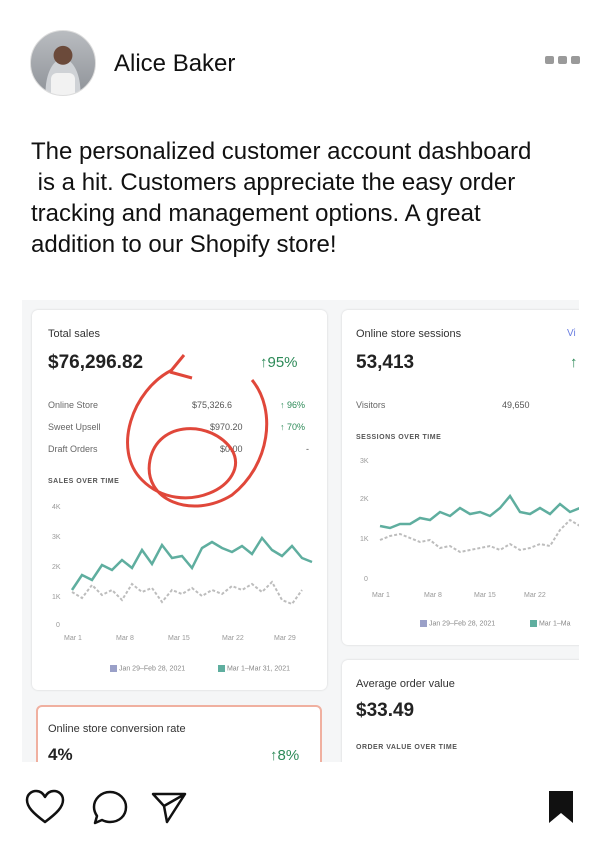  Describe the element at coordinates (457, 623) in the screenshot. I see `legend-previous: Jan 29–Feb 28, 2021` at that location.